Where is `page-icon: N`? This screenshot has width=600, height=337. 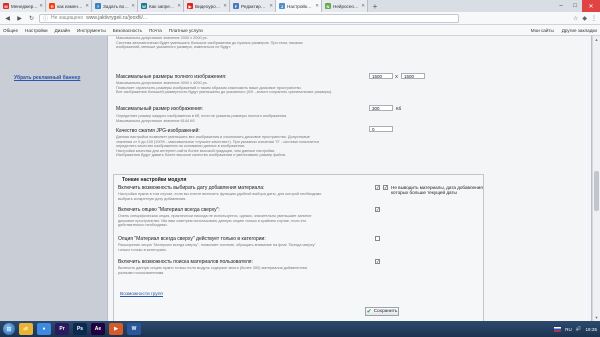
page-icon: N is located at coordinates (328, 6).